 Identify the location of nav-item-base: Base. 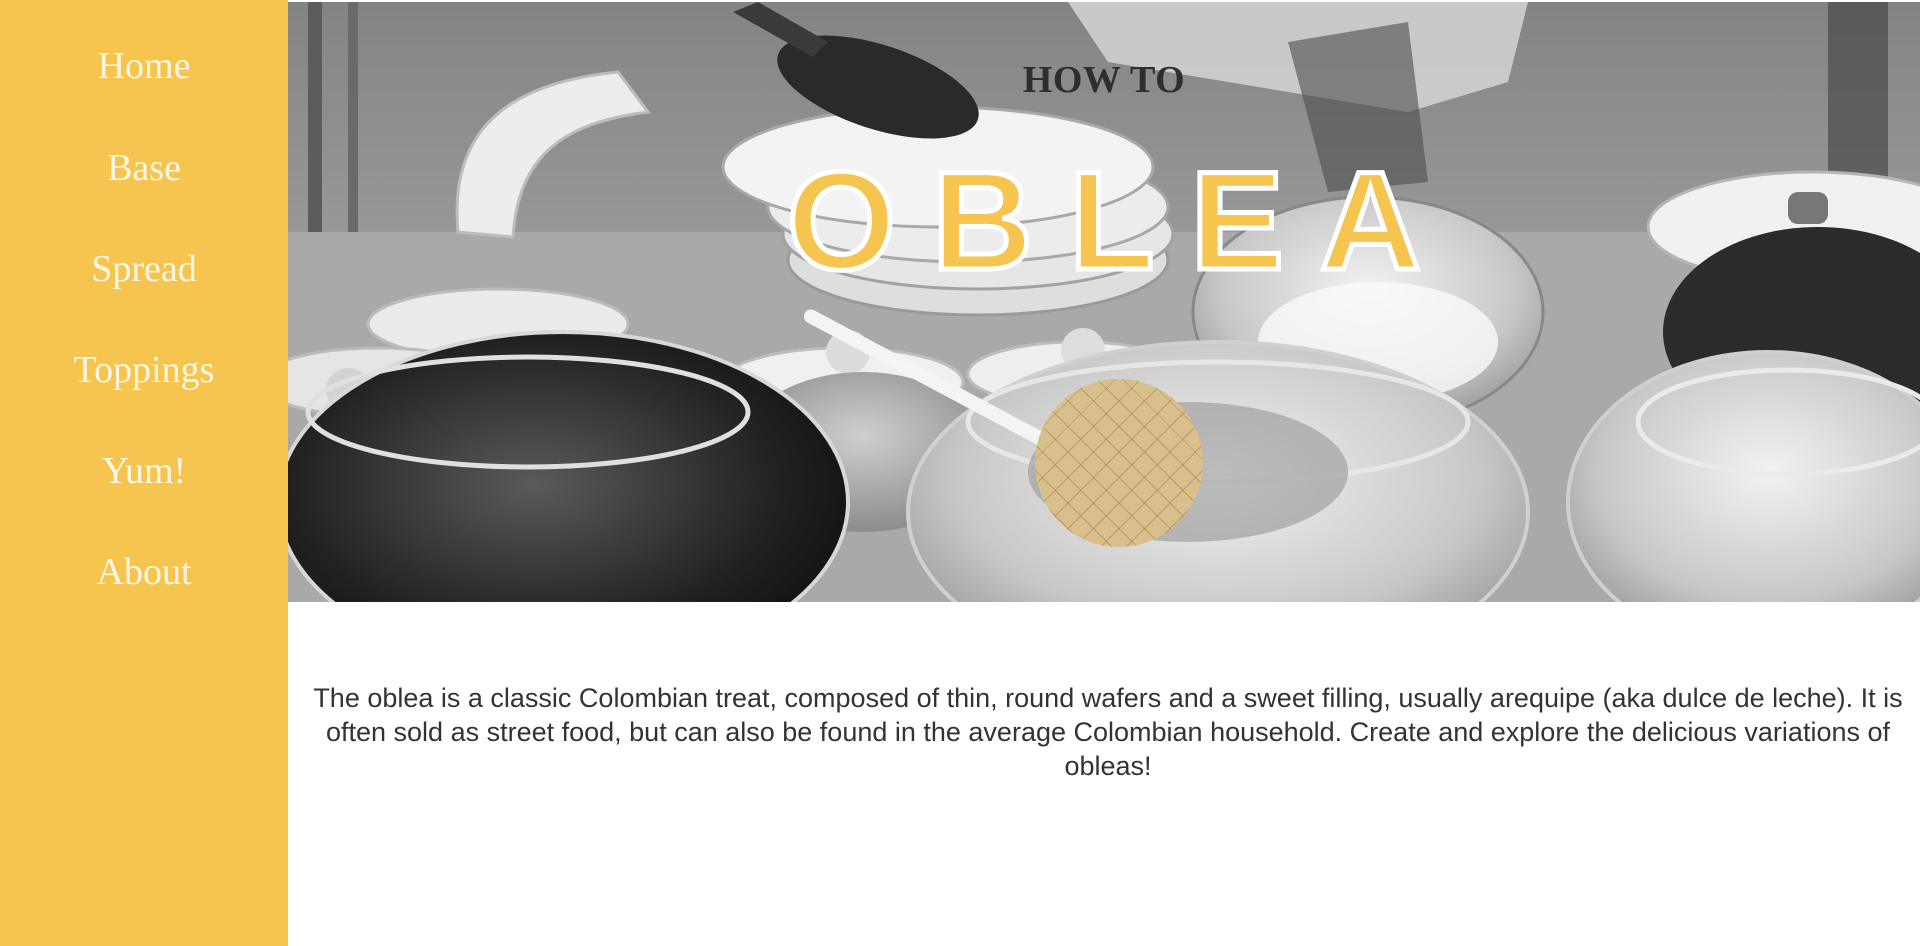
(144, 168).